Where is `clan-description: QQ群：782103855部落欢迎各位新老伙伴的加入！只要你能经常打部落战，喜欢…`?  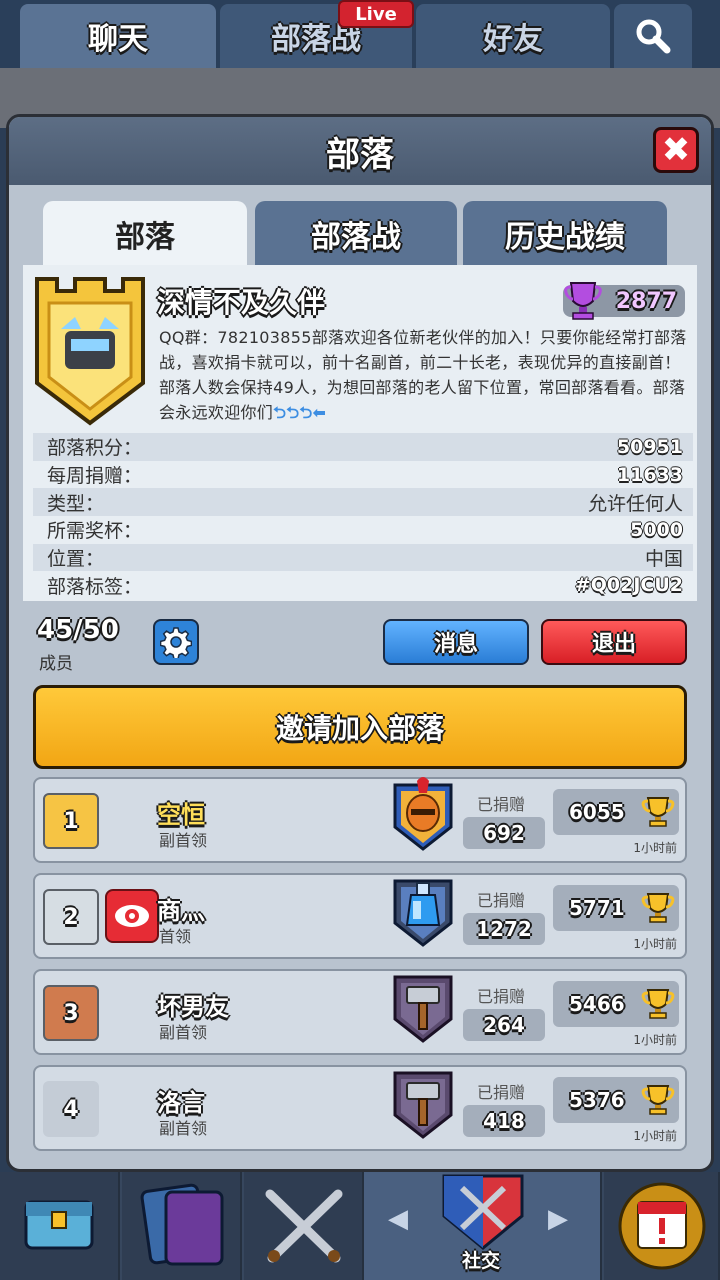 clan-description: QQ群：782103855部落欢迎各位新老伙伴的加入！只要你能经常打部落战，喜欢… is located at coordinates (423, 375).